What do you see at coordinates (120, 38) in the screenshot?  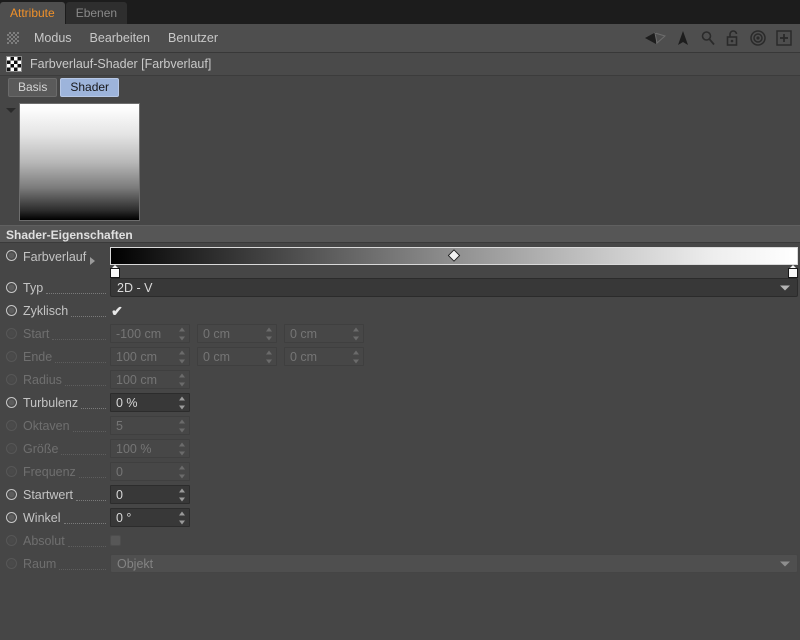 I see `menu-item-bearbeiten: Bearbeiten` at bounding box center [120, 38].